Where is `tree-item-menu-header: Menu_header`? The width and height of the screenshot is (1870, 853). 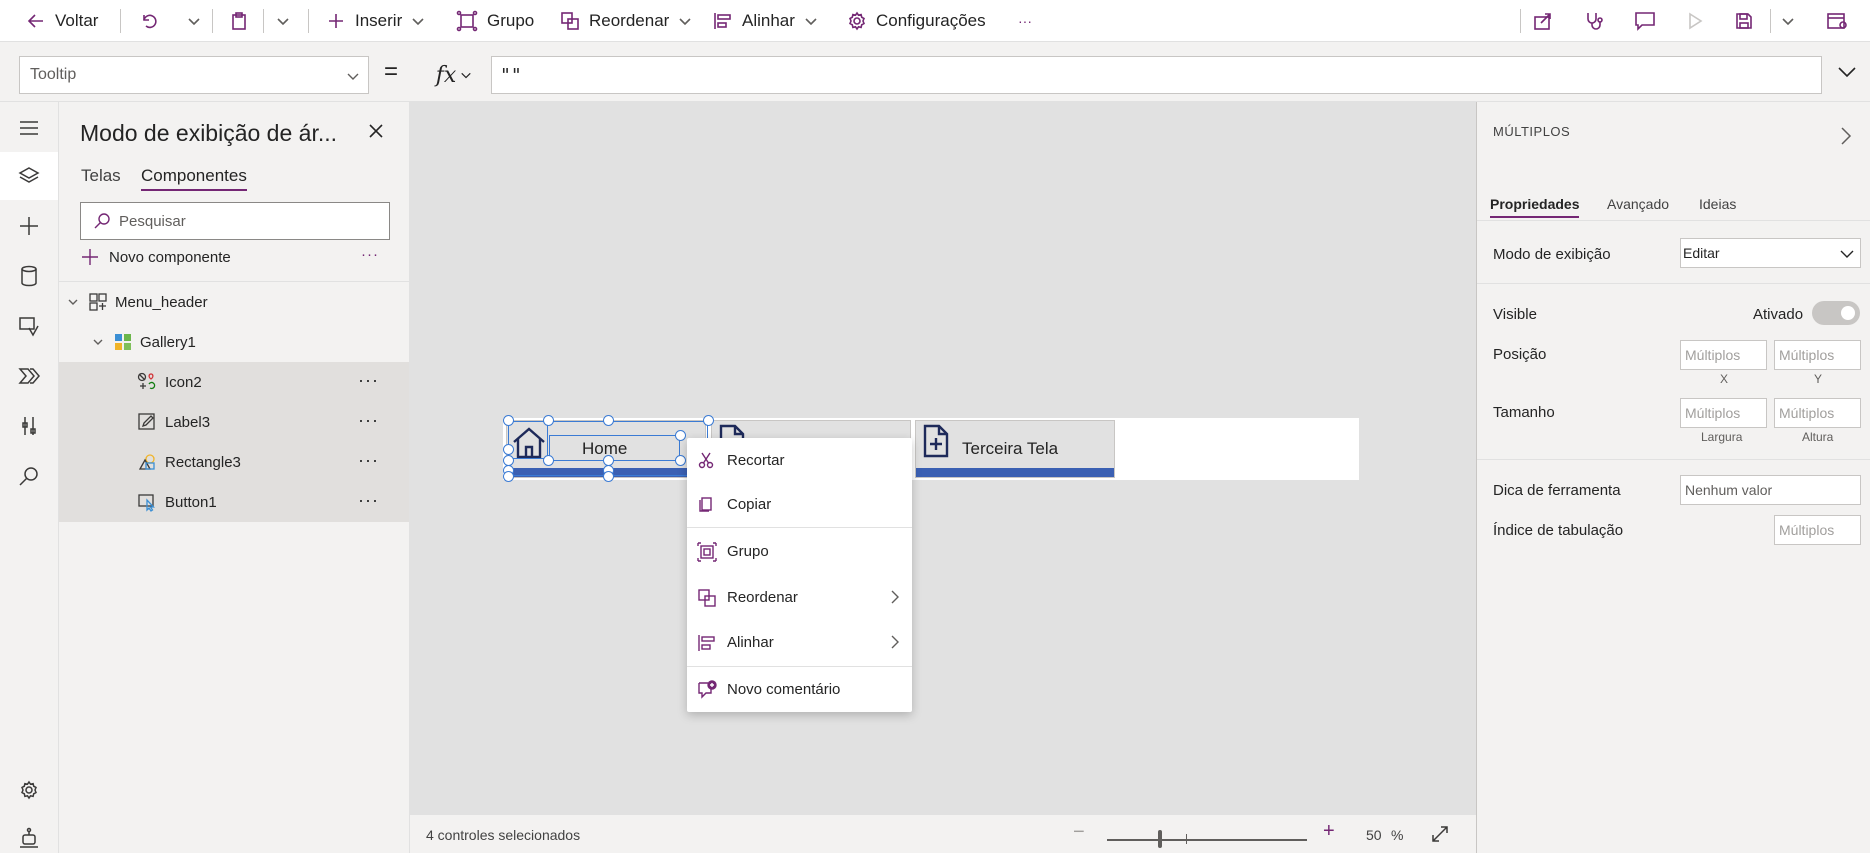
tree-item-menu-header: Menu_header is located at coordinates (234, 302).